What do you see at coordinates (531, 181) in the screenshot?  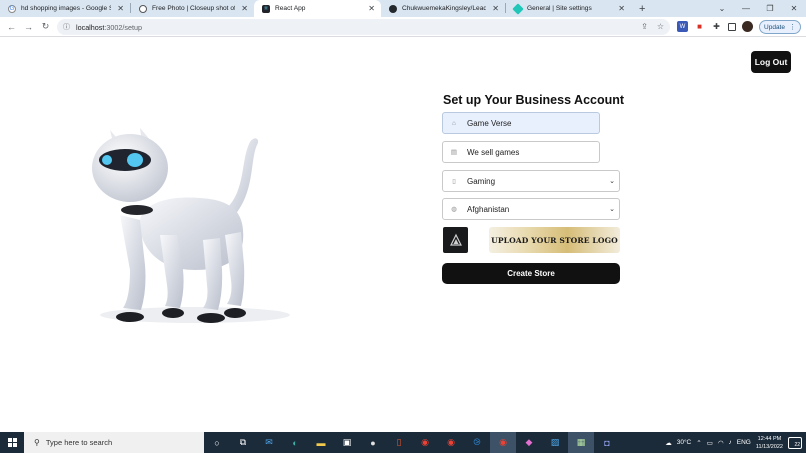 I see `category-select: ▯ Gaming ⌄` at bounding box center [531, 181].